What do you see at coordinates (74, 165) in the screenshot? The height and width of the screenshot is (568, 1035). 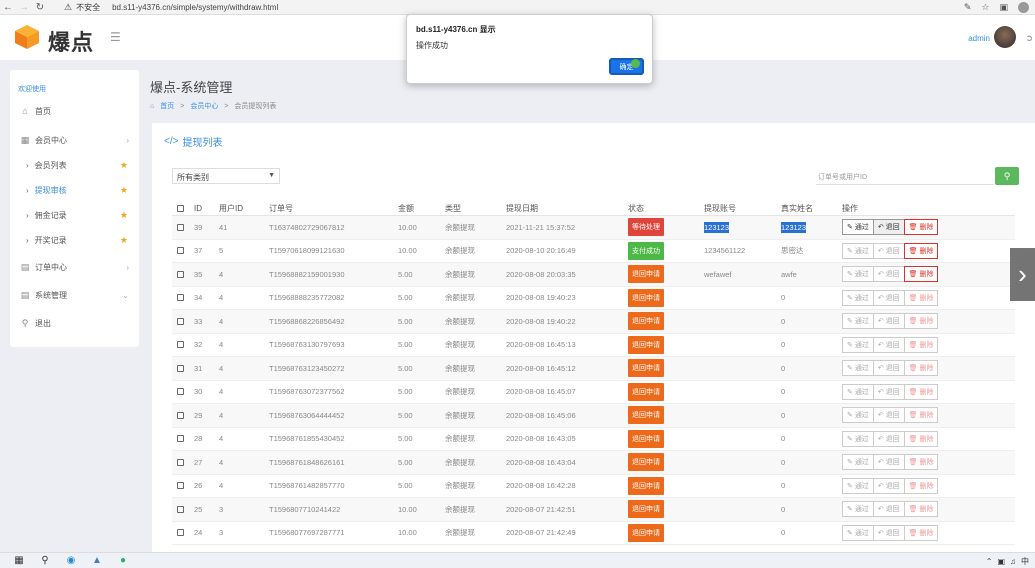 I see `sidebar-item-member-list: › 会员列表 ★` at bounding box center [74, 165].